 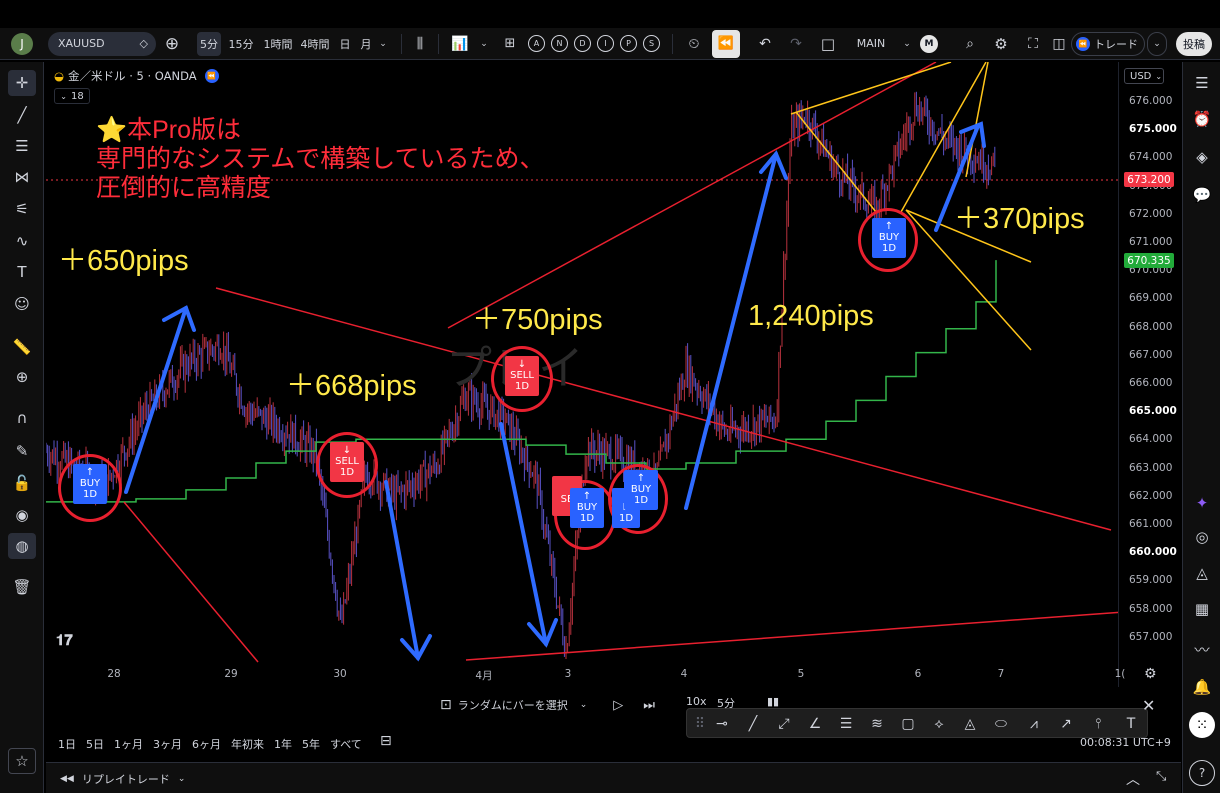 I want to click on chat-icon: 💬, so click(x=1202, y=195).